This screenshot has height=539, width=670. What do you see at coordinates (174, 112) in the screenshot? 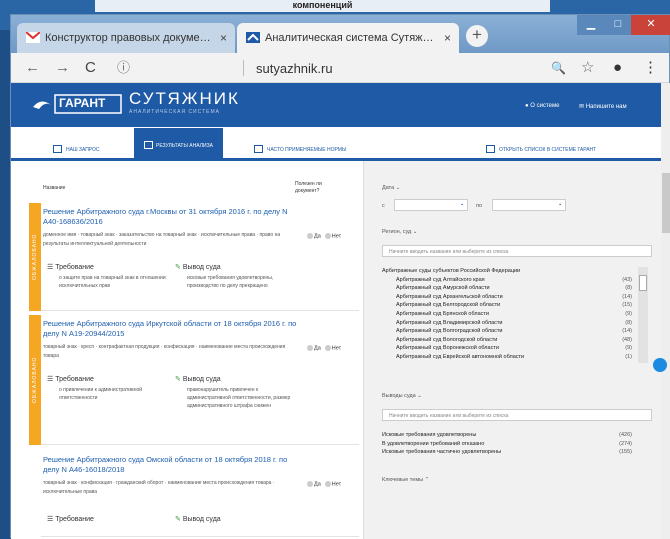
I see `brand-subtitle: АНАЛИТИЧЕСКАЯ СИСТЕМА` at bounding box center [174, 112].